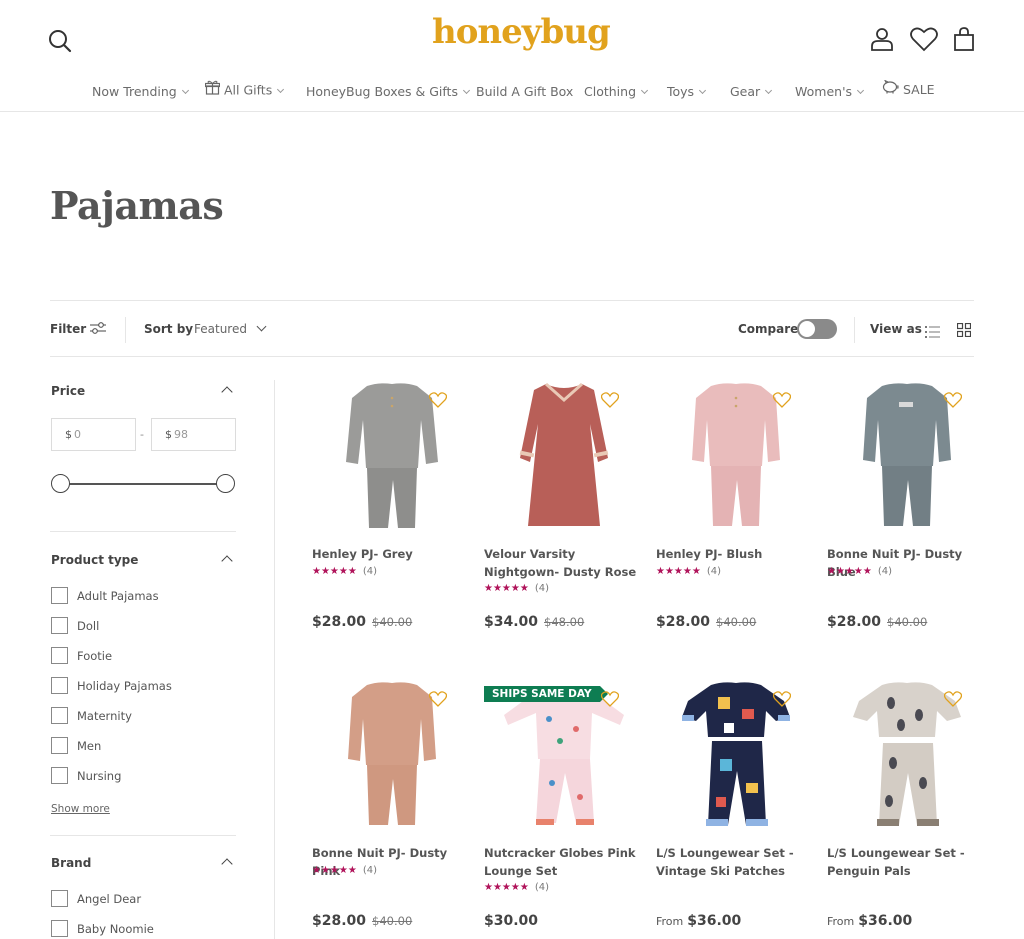  I want to click on price-min-input: $0, so click(93, 434).